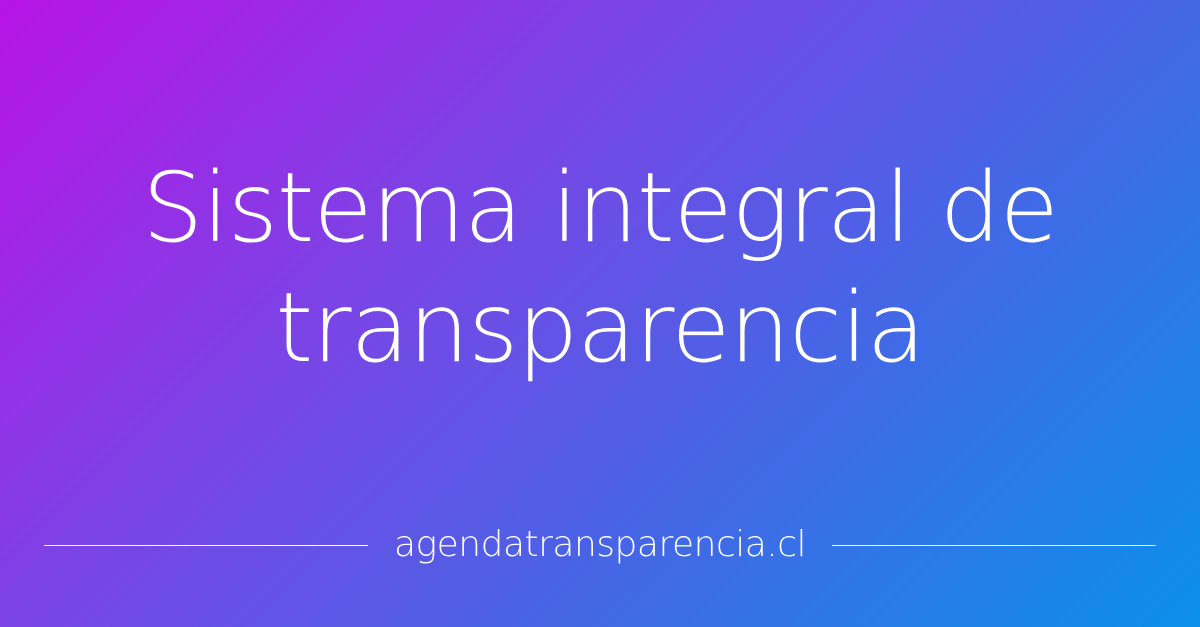  Describe the element at coordinates (600, 328) in the screenshot. I see `title-line-2: transparencia` at that location.